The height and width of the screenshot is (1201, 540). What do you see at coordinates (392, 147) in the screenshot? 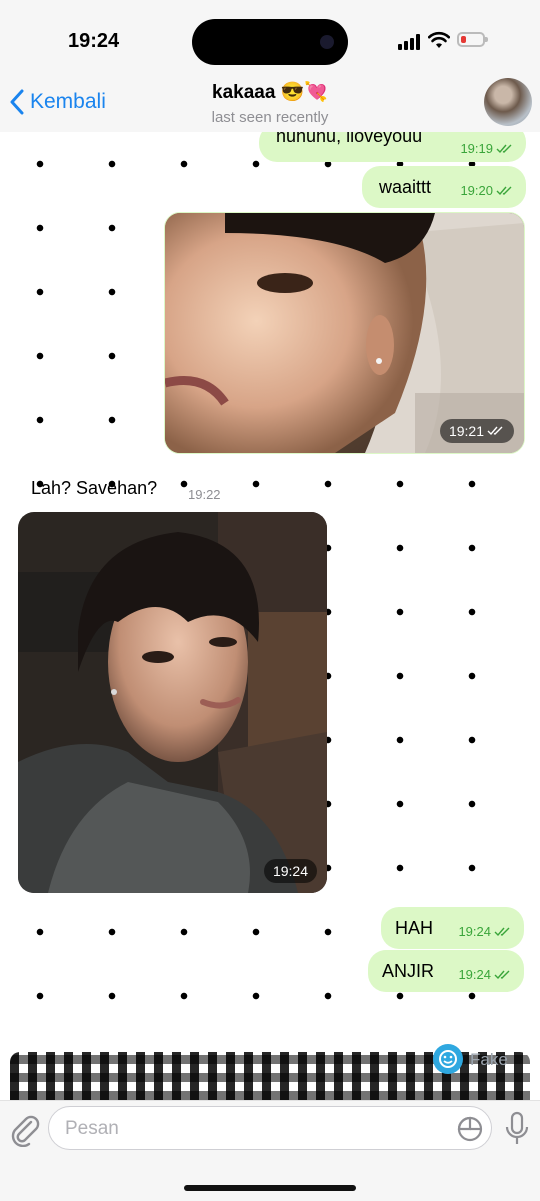
I see `outgoing-message: huhuhu, iloveyouu 19:19` at bounding box center [392, 147].